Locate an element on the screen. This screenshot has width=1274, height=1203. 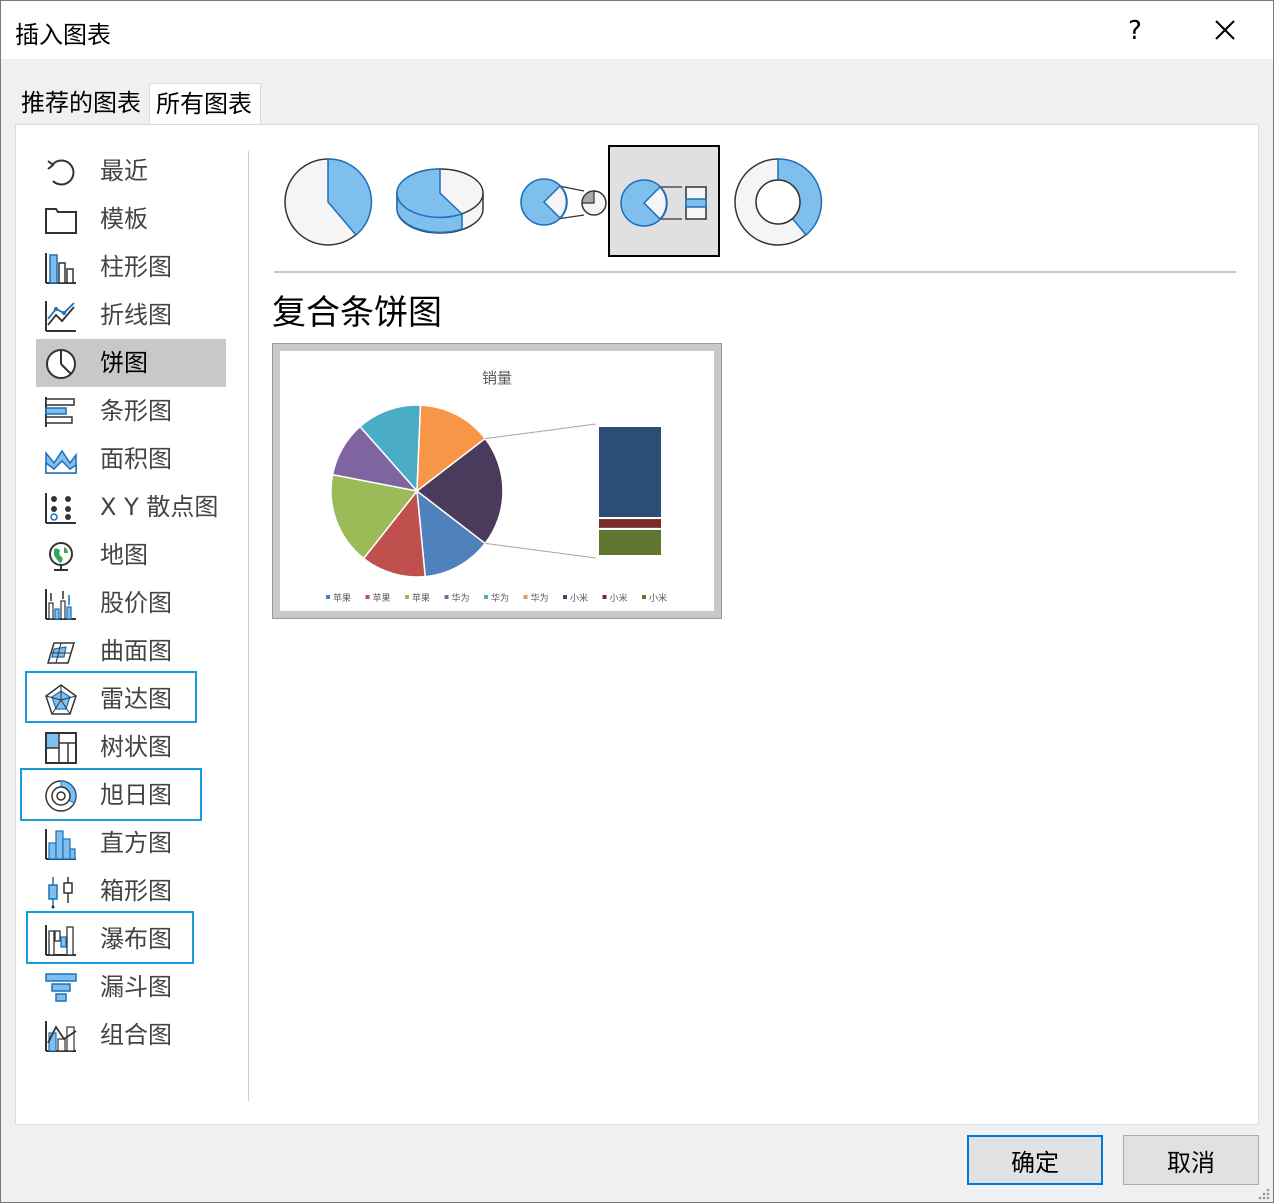
chart-title: 销量 is located at coordinates (497, 378).